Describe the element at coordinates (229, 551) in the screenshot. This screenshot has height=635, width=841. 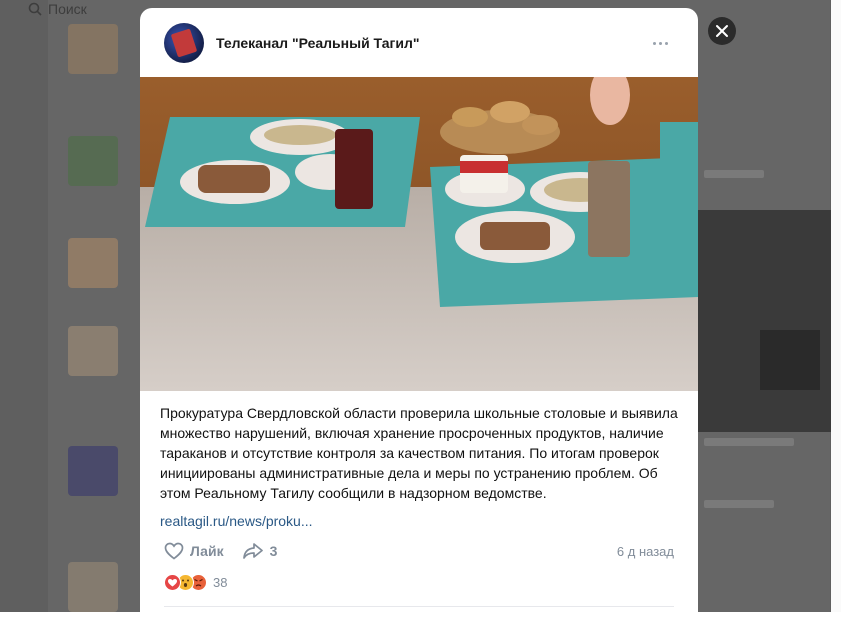
I see `post-actions: Лайк 3` at that location.